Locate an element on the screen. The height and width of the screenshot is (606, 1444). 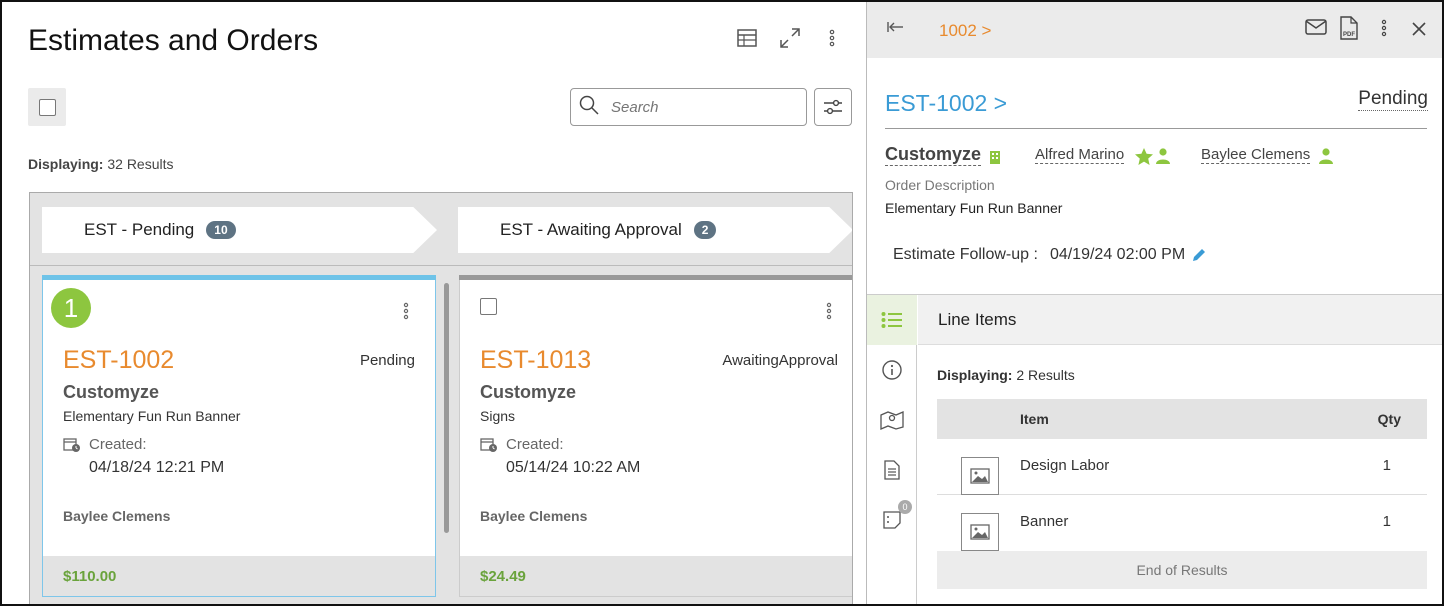
estimate-id-link: EST-1013 is located at coordinates (535, 360).